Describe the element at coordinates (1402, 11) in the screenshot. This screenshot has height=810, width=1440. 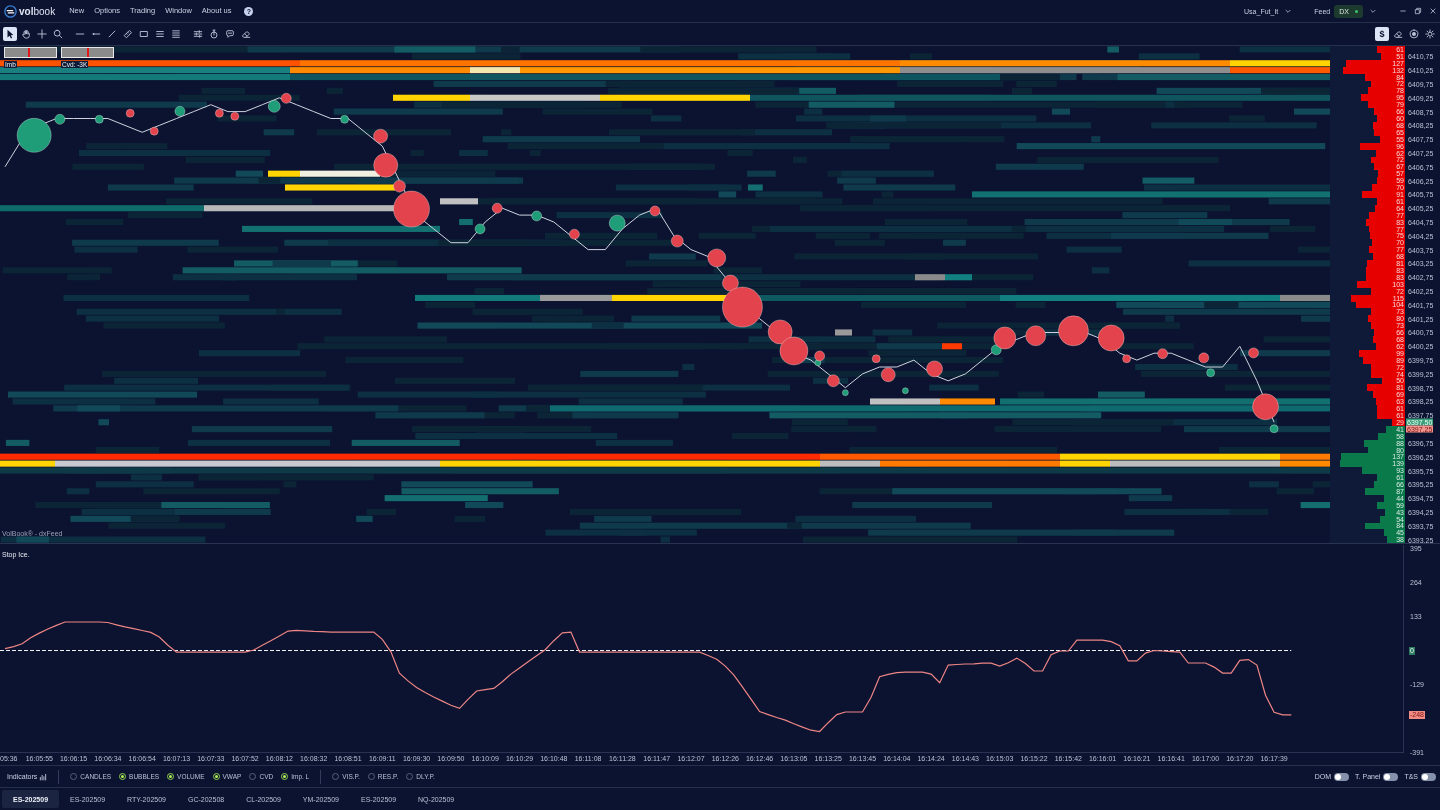
I see `minimize-icon` at that location.